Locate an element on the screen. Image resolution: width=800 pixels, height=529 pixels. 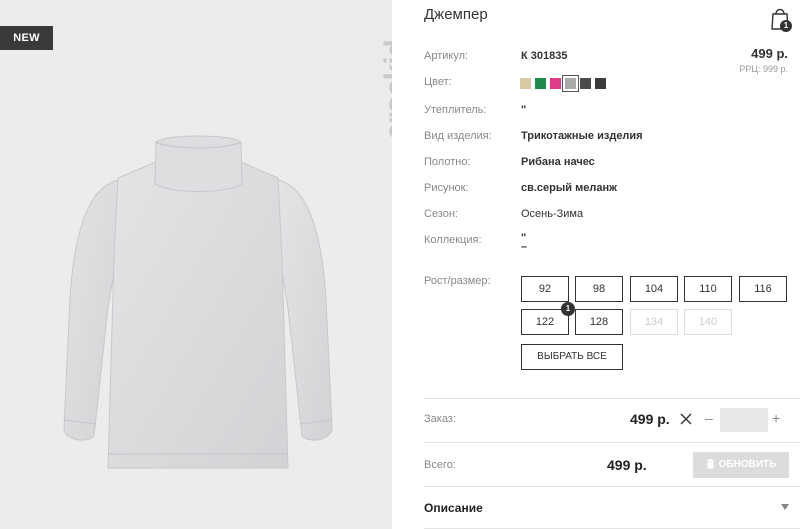
size-option: 104 is located at coordinates (654, 289).